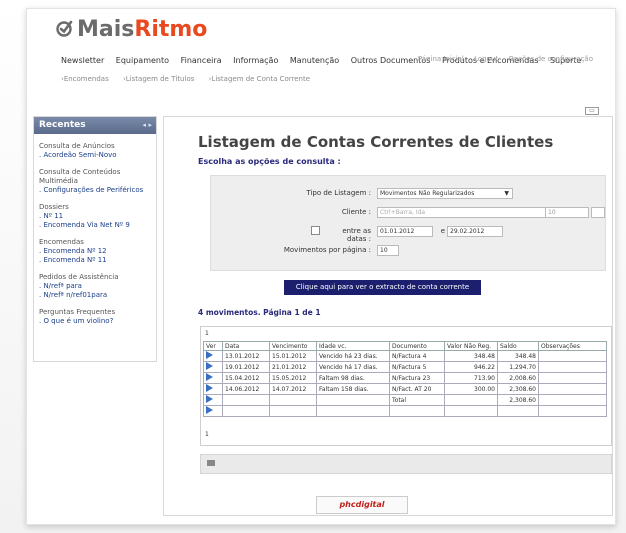 The height and width of the screenshot is (533, 626). What do you see at coordinates (592, 111) in the screenshot?
I see `collapse-icon: ▭` at bounding box center [592, 111].